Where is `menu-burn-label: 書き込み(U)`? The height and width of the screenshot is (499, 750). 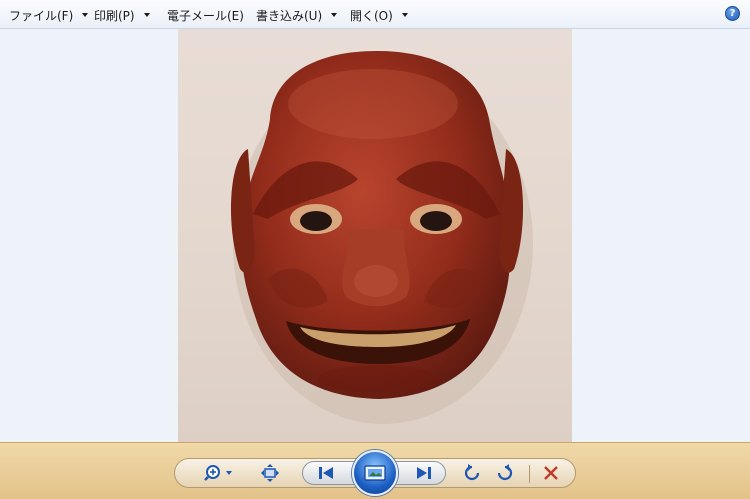 menu-burn-label: 書き込み(U) is located at coordinates (289, 15).